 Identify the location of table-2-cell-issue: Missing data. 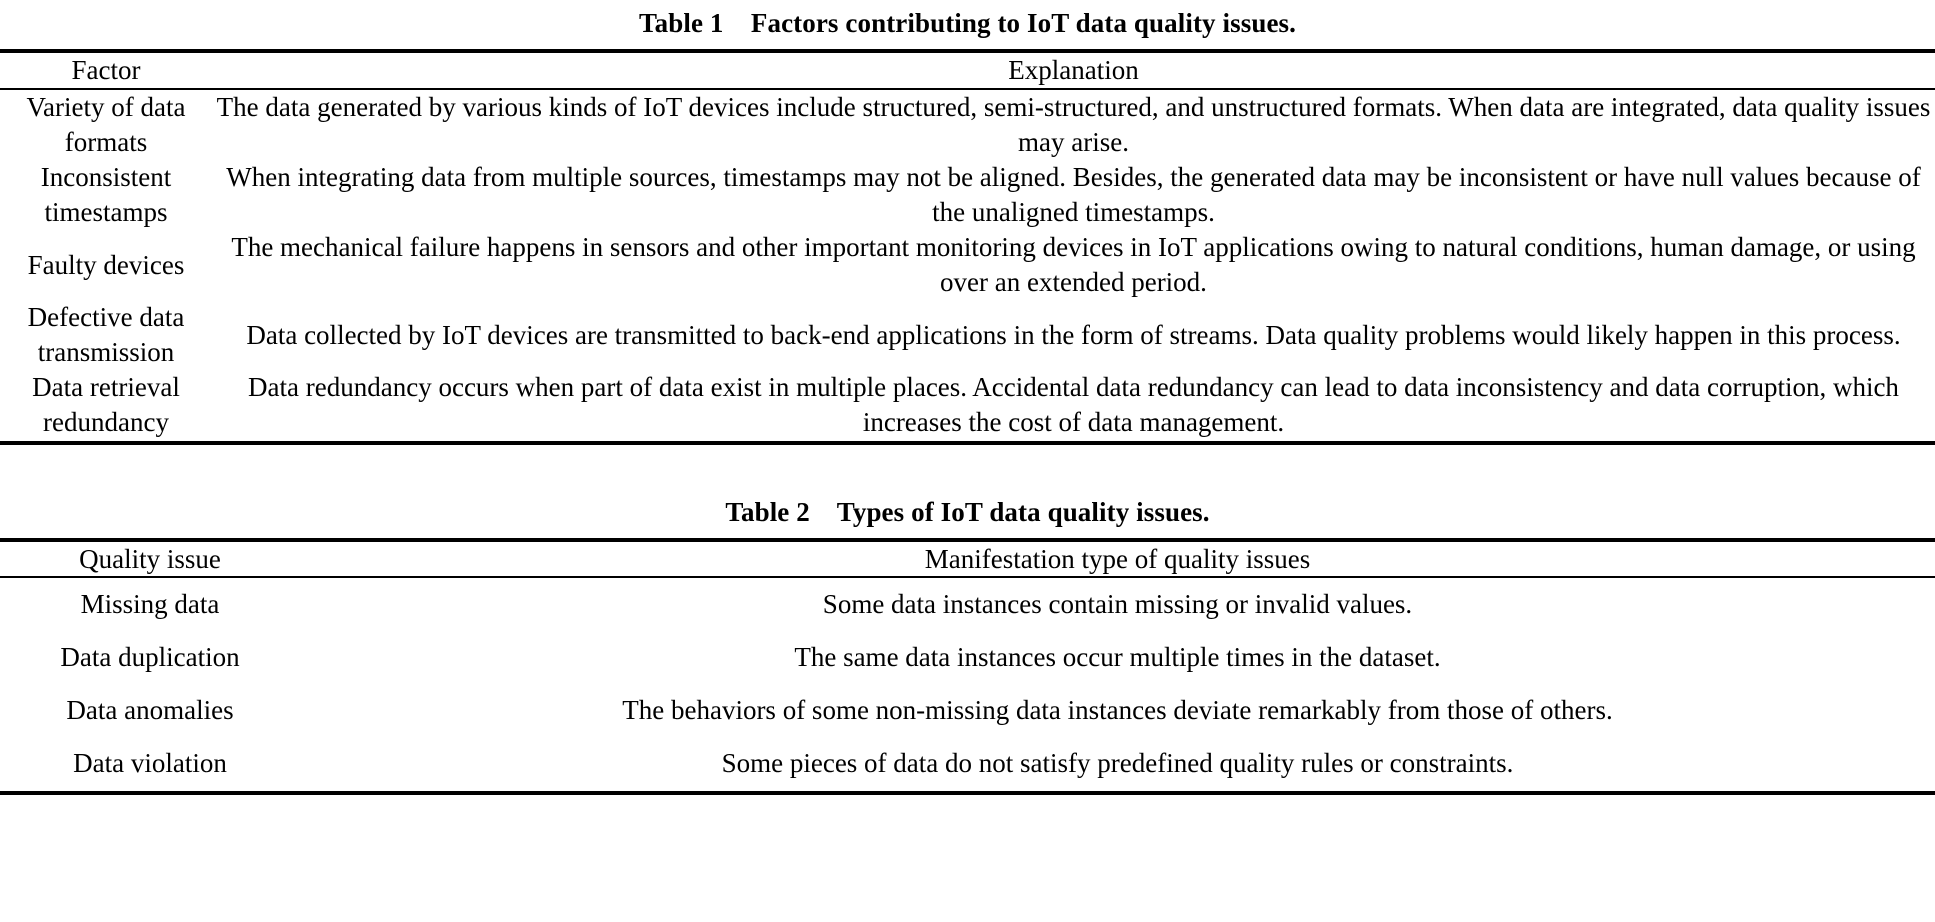
(150, 604).